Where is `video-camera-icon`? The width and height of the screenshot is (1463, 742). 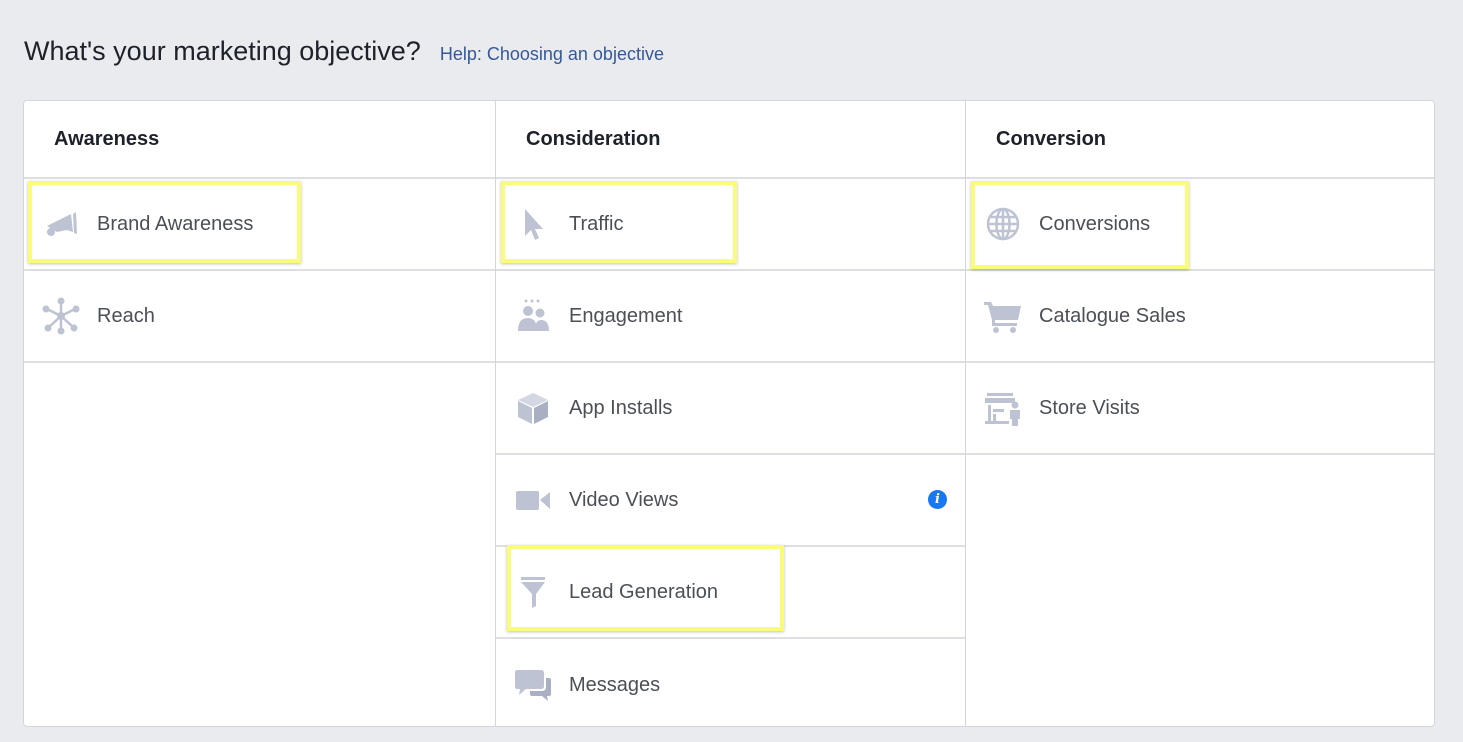 video-camera-icon is located at coordinates (533, 500).